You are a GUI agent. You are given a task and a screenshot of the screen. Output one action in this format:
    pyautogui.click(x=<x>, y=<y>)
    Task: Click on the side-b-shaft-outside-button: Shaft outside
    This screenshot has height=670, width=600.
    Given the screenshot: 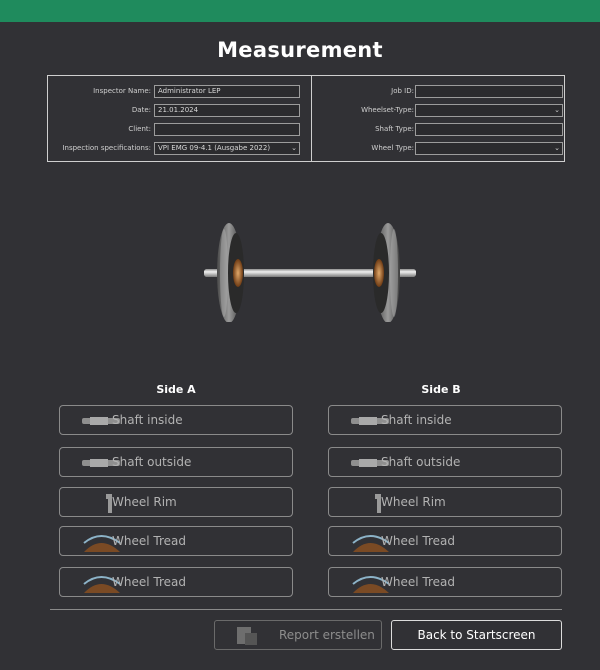 What is the action you would take?
    pyautogui.click(x=445, y=462)
    